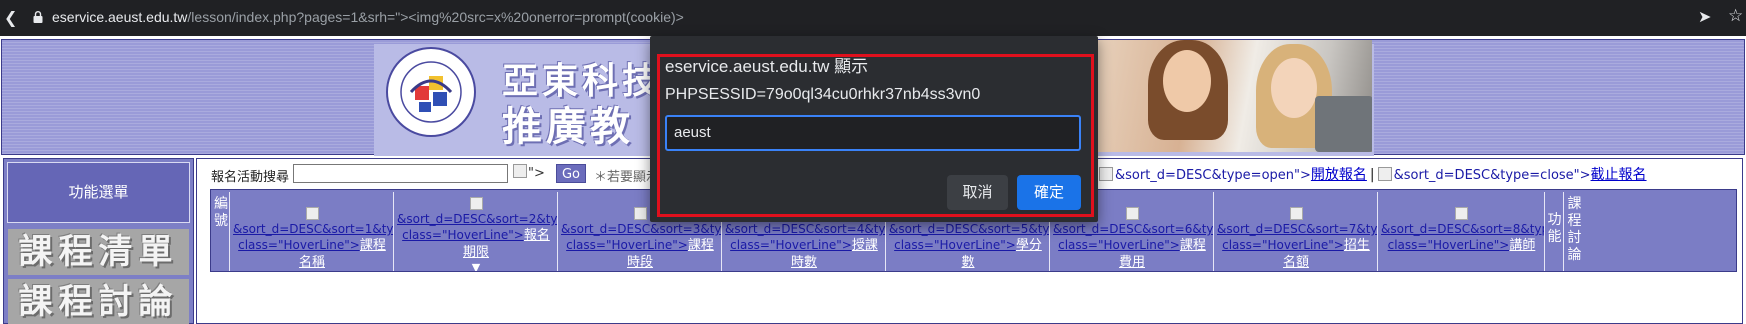 This screenshot has width=1746, height=324. What do you see at coordinates (1555, 231) in the screenshot?
I see `col-function-header: 功能` at bounding box center [1555, 231].